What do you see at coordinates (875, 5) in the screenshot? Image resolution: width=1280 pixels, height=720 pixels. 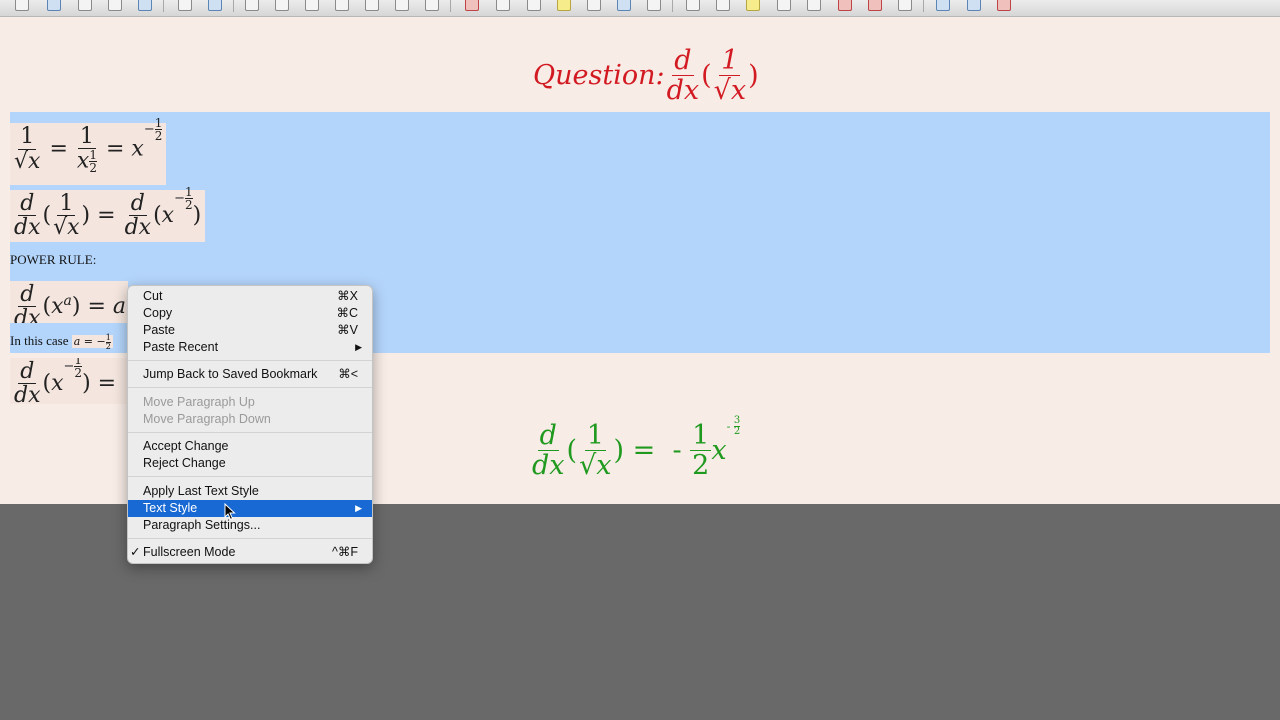 I see `list-red-icon` at bounding box center [875, 5].